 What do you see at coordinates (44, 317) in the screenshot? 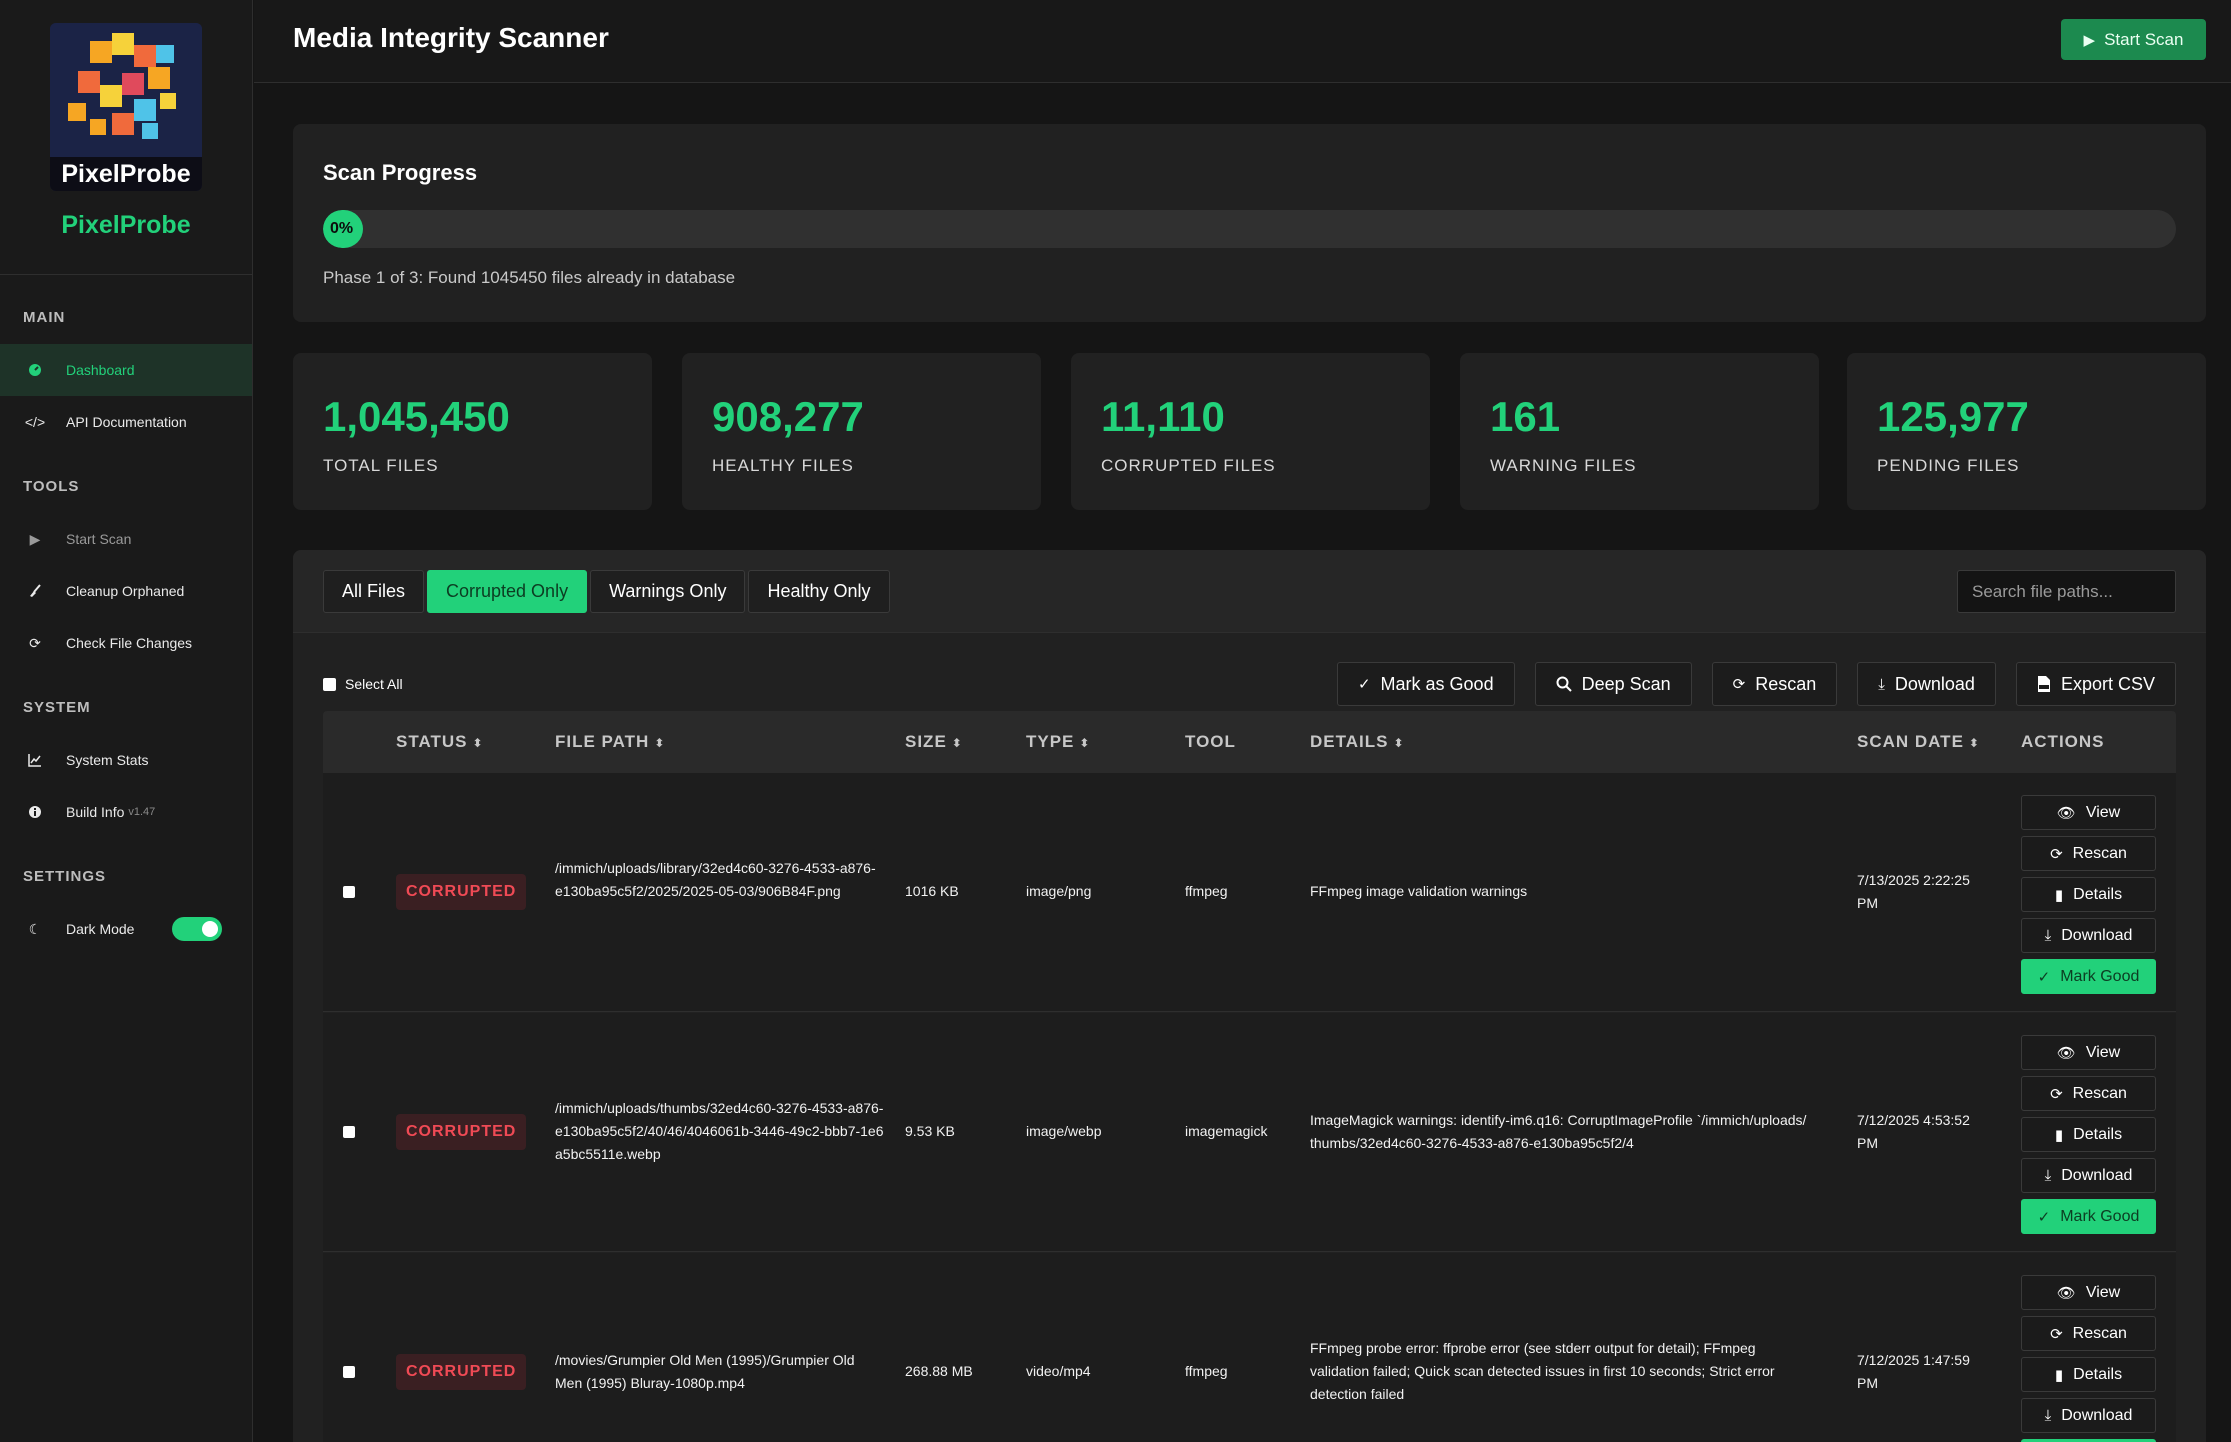
I see `nav-heading-main: MAIN` at bounding box center [44, 317].